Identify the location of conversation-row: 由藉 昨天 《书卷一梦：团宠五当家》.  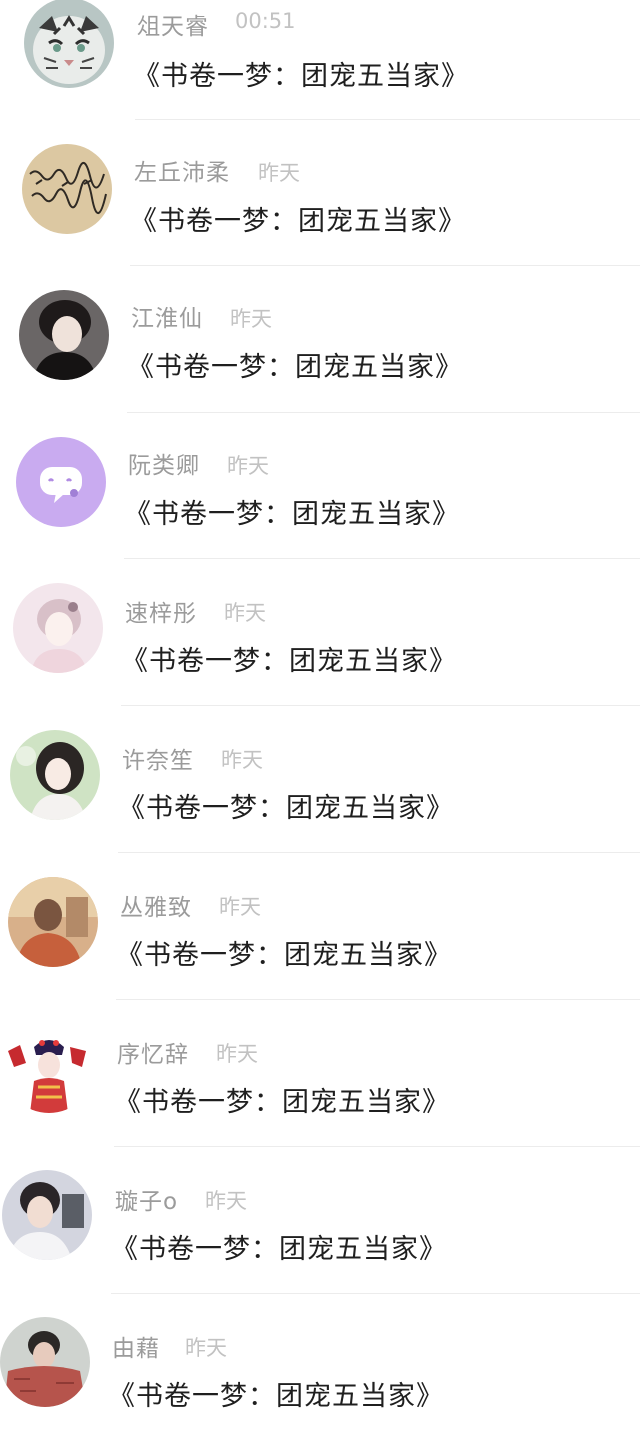
(320, 1372).